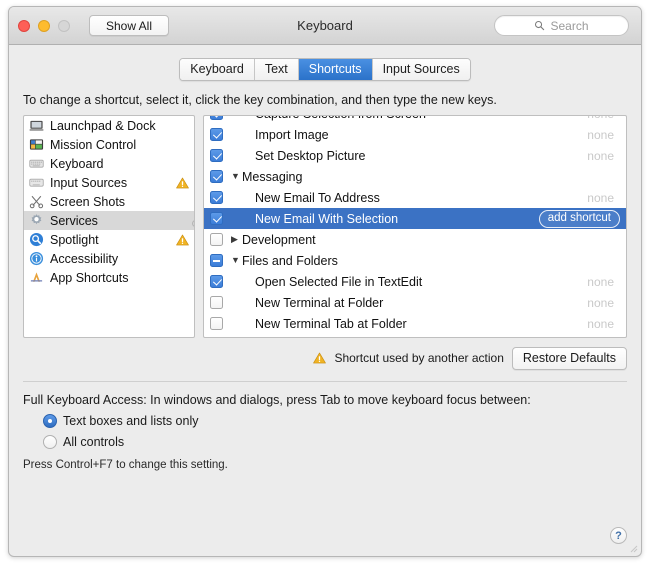 This screenshot has width=650, height=567. I want to click on shortcut-name: Encode Selected Audio Files, so click(421, 338).